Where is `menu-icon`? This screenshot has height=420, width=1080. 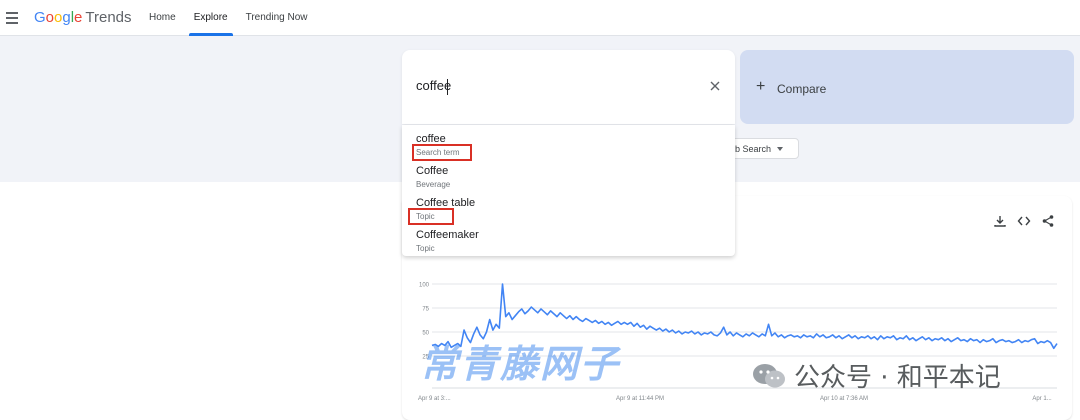 menu-icon is located at coordinates (14, 18).